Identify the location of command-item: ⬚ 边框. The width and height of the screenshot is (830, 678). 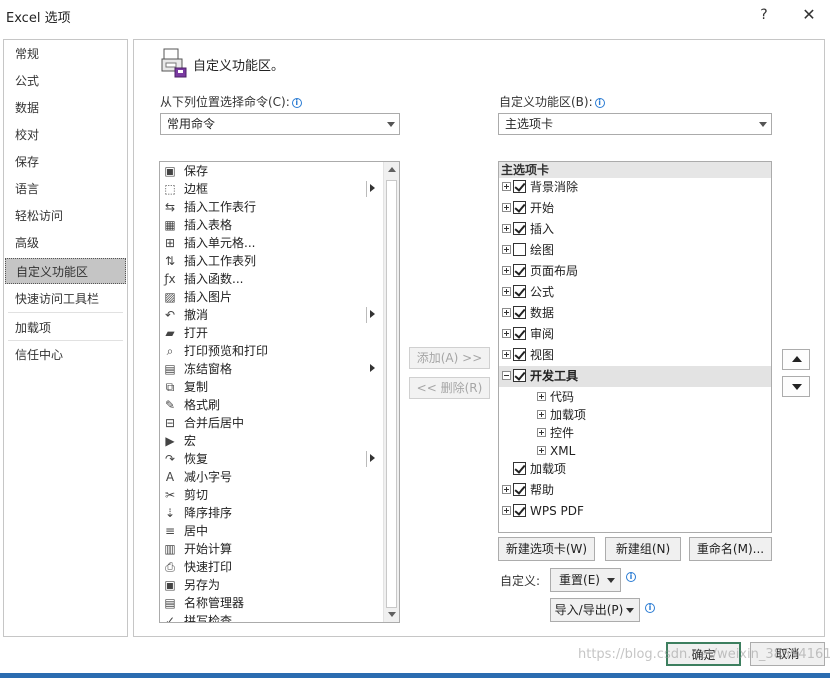
(272, 189).